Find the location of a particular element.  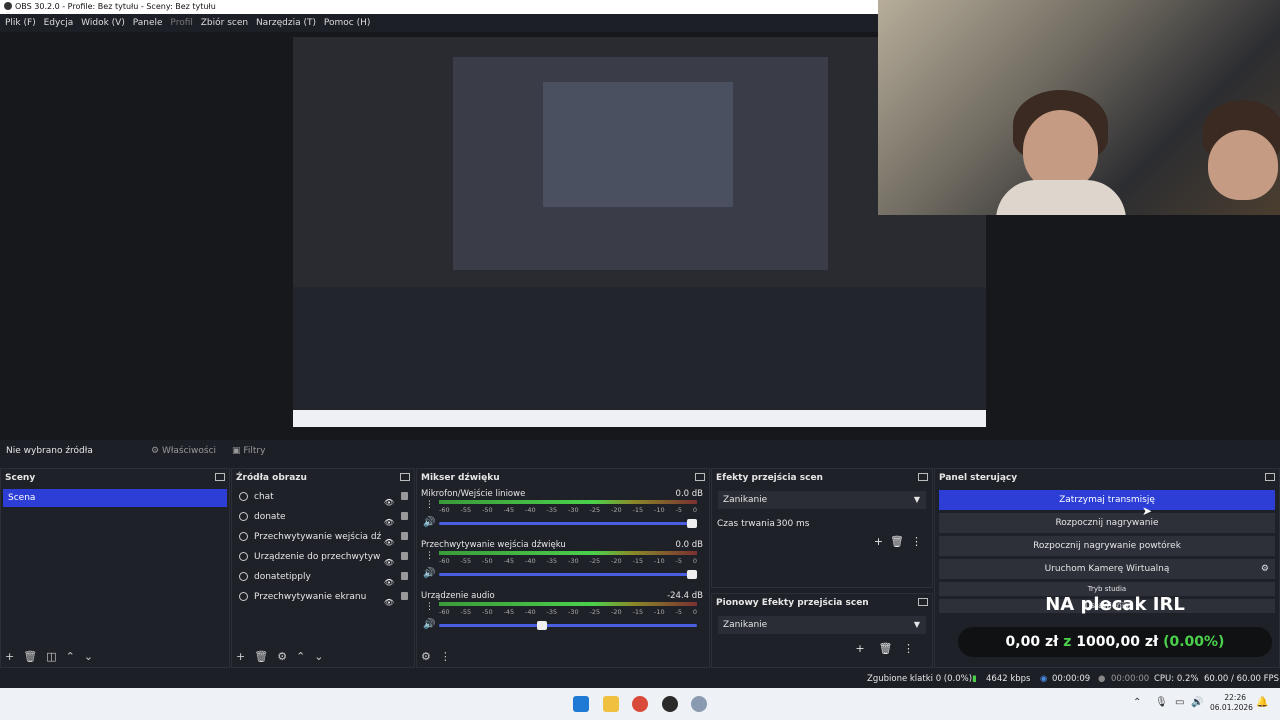

menu-profile: Profil is located at coordinates (181, 23).